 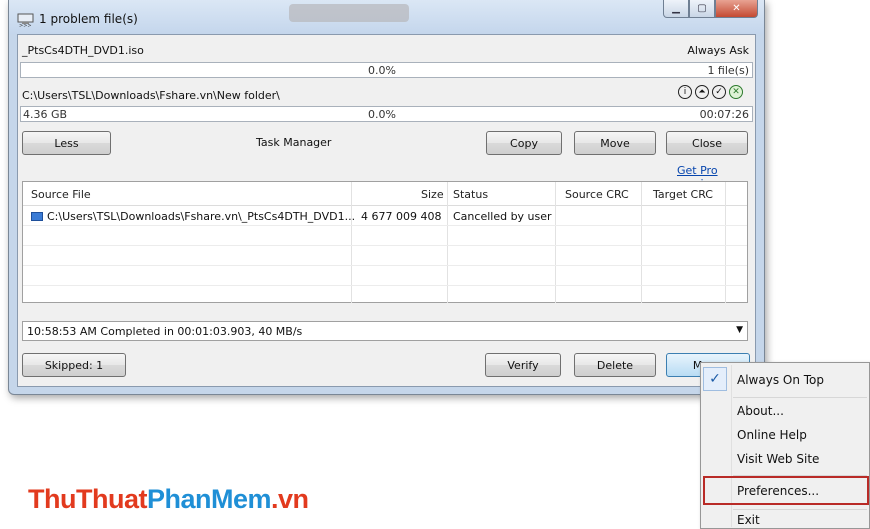 I want to click on dropdown-arrow-icon: ▼, so click(x=739, y=330).